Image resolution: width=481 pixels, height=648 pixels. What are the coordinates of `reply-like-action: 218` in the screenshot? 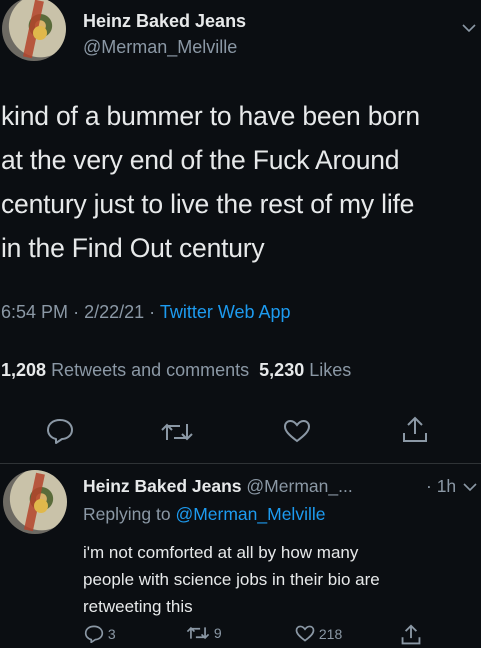 It's located at (318, 633).